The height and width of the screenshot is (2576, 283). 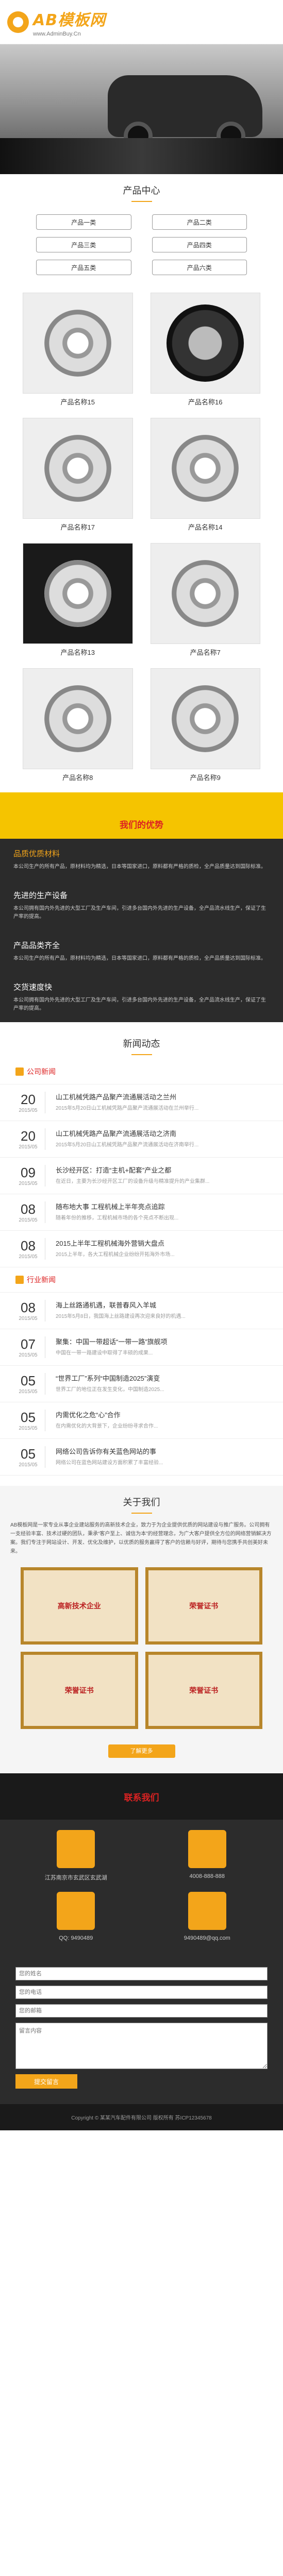 What do you see at coordinates (142, 1751) in the screenshot?
I see `learn-more-button: 了解更多` at bounding box center [142, 1751].